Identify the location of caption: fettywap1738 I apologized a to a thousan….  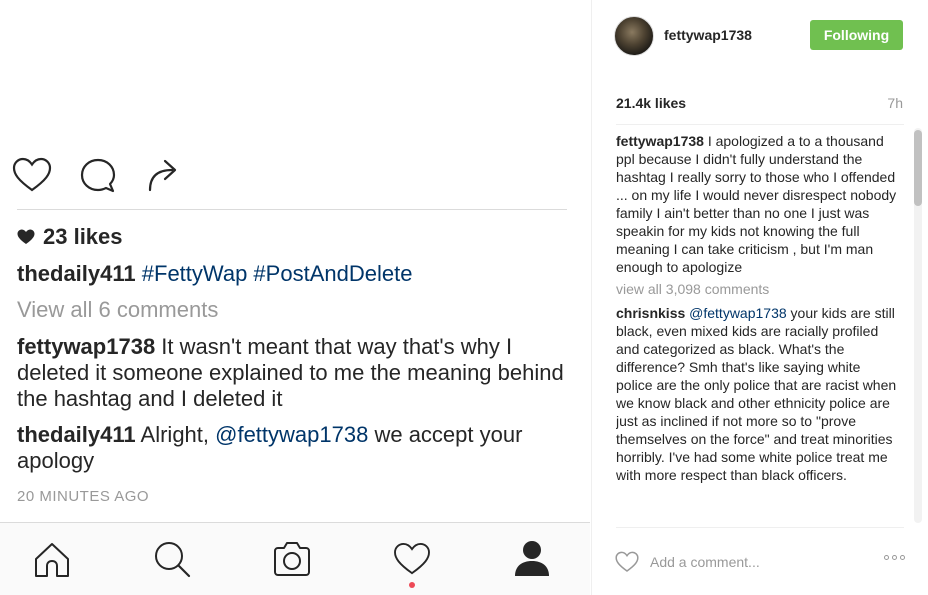
(757, 204).